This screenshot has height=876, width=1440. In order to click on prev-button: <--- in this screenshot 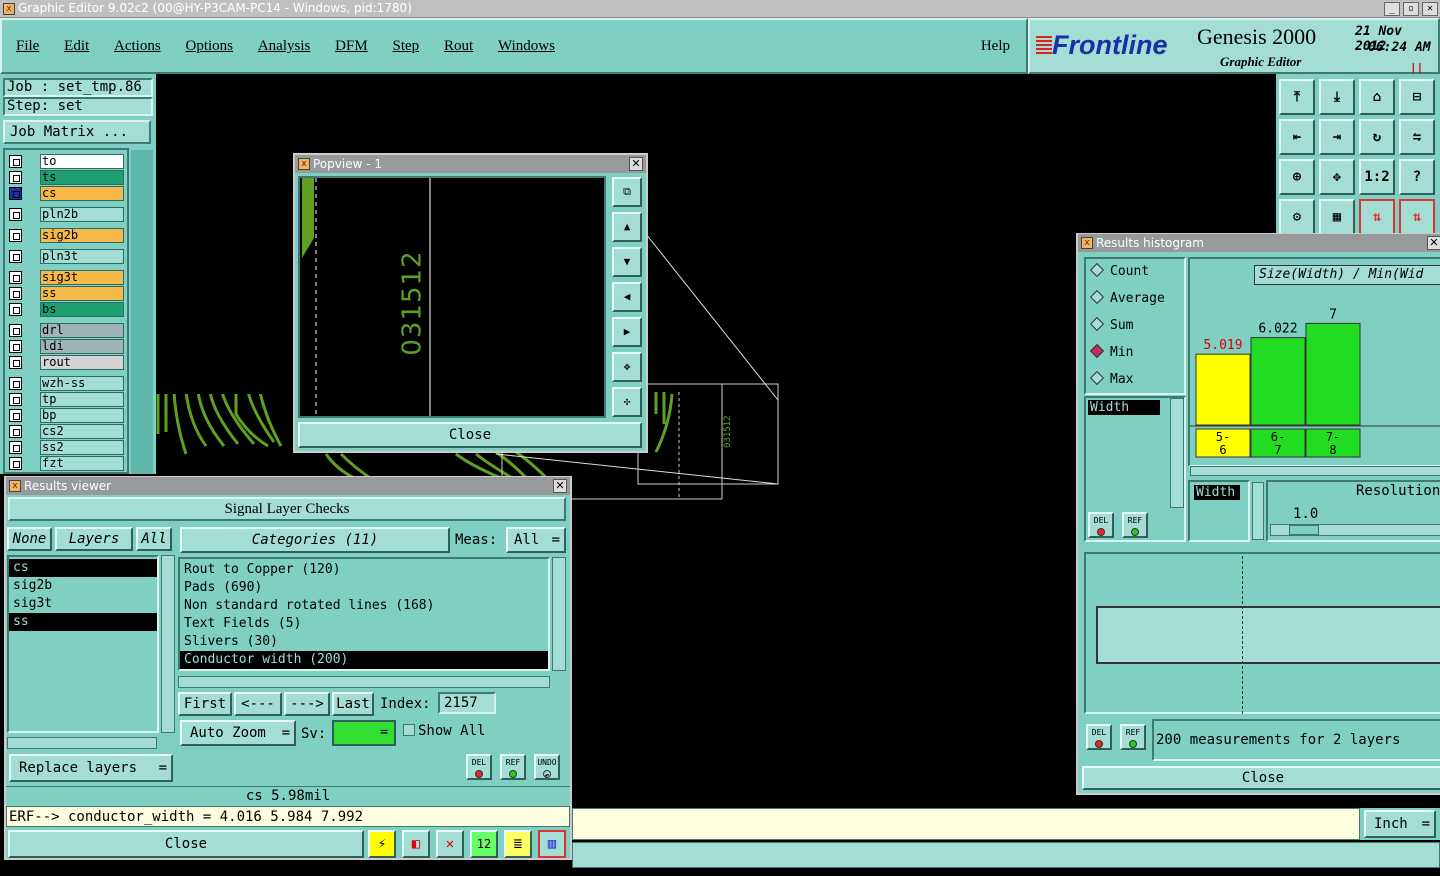, I will do `click(258, 704)`.